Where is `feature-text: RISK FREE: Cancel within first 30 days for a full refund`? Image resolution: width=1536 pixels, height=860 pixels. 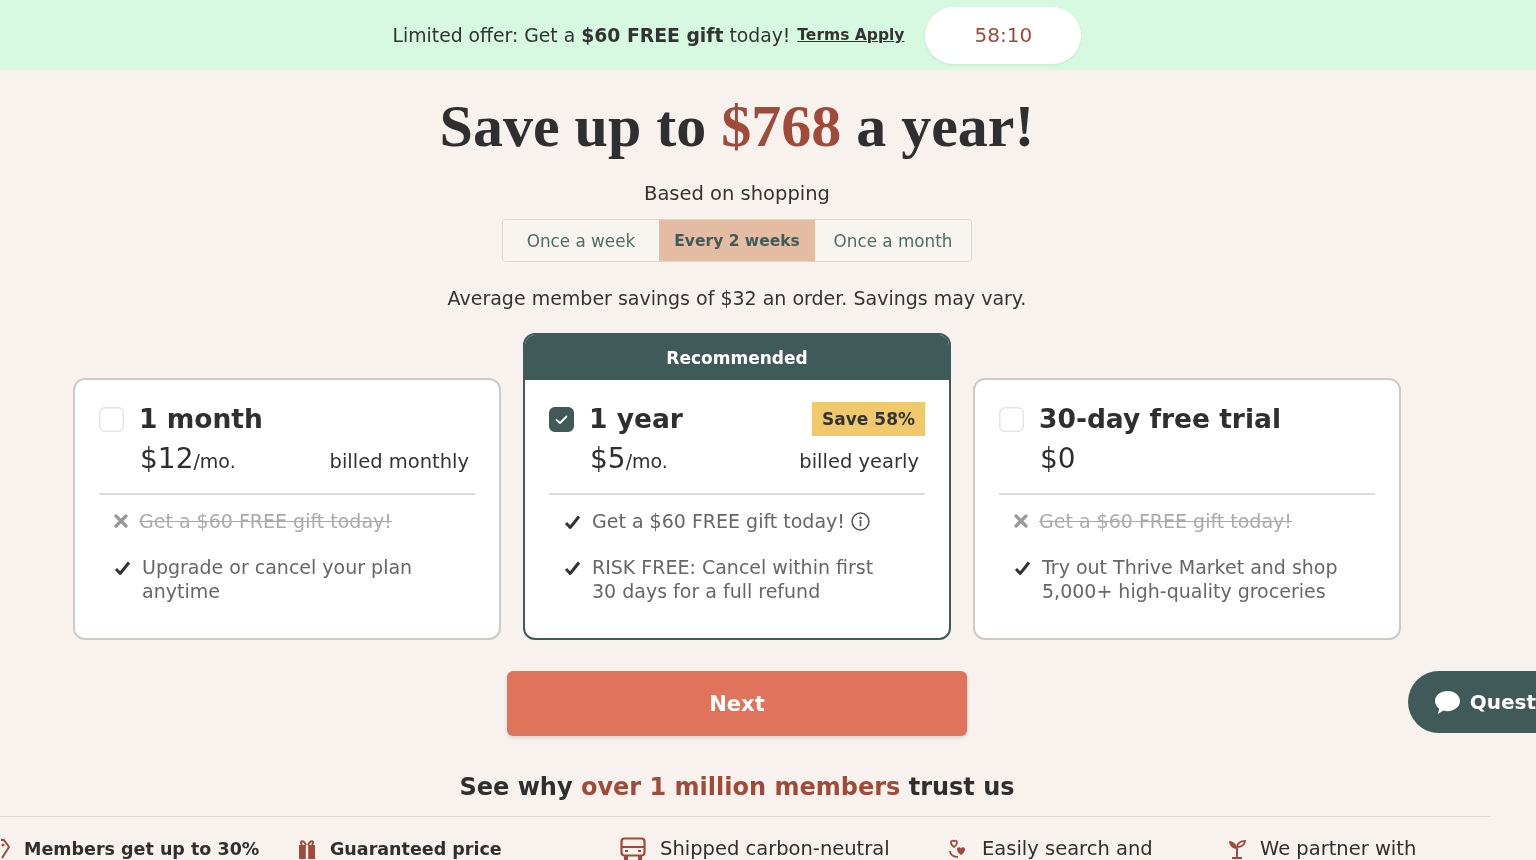 feature-text: RISK FREE: Cancel within first 30 days for a full refund is located at coordinates (733, 579).